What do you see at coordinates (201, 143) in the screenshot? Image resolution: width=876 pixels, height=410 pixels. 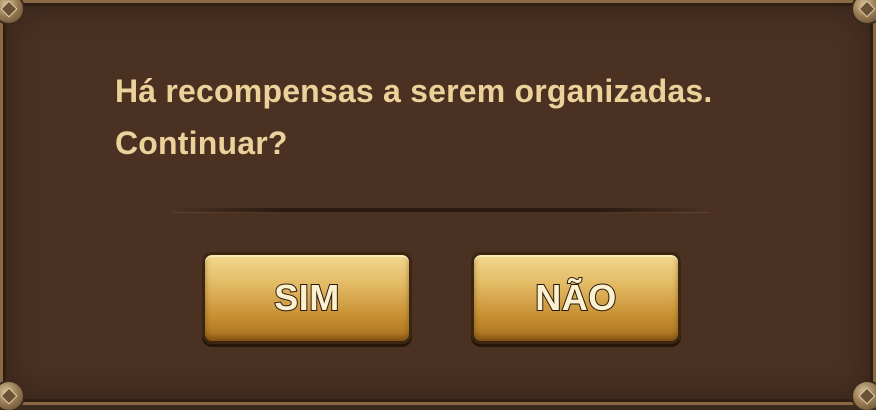 I see `dialog-question: Continuar?` at bounding box center [201, 143].